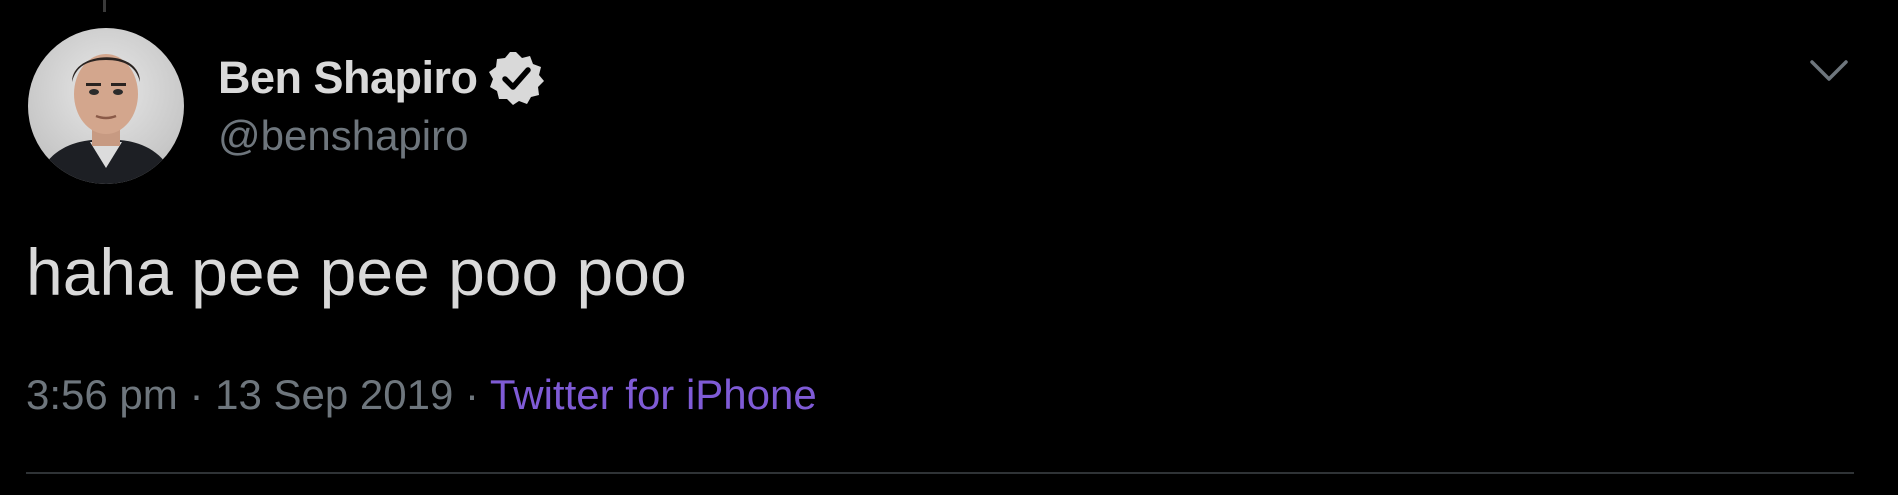  What do you see at coordinates (1829, 71) in the screenshot?
I see `chevron-down-icon` at bounding box center [1829, 71].